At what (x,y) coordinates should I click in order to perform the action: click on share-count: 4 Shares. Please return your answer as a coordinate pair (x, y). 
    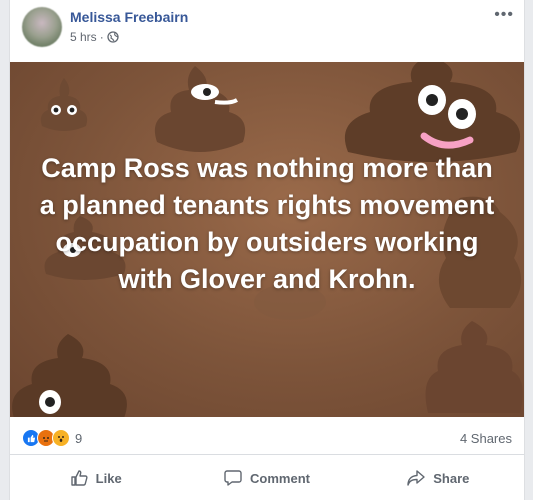
    Looking at the image, I should click on (486, 438).